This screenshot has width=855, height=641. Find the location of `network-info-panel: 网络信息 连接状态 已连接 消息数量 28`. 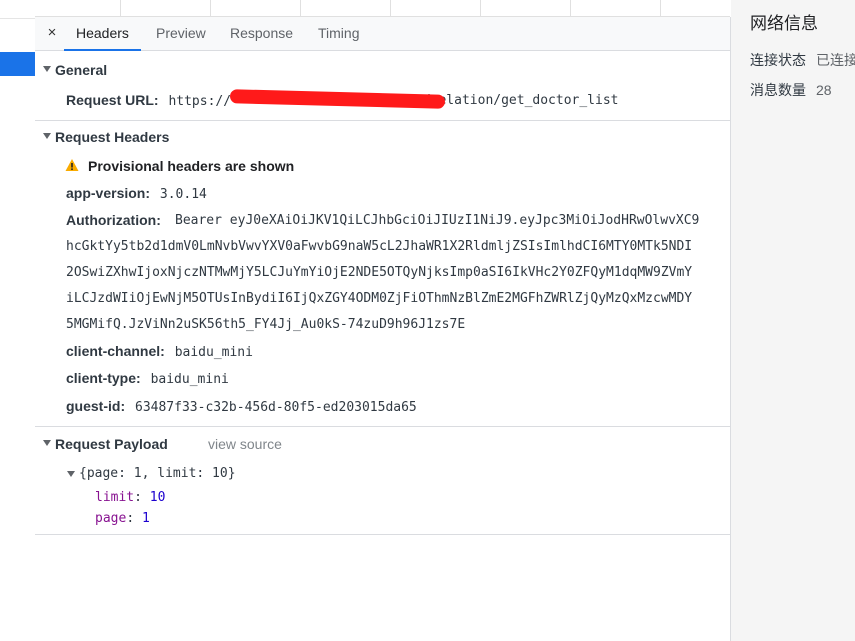

network-info-panel: 网络信息 连接状态 已连接 消息数量 28 is located at coordinates (793, 320).